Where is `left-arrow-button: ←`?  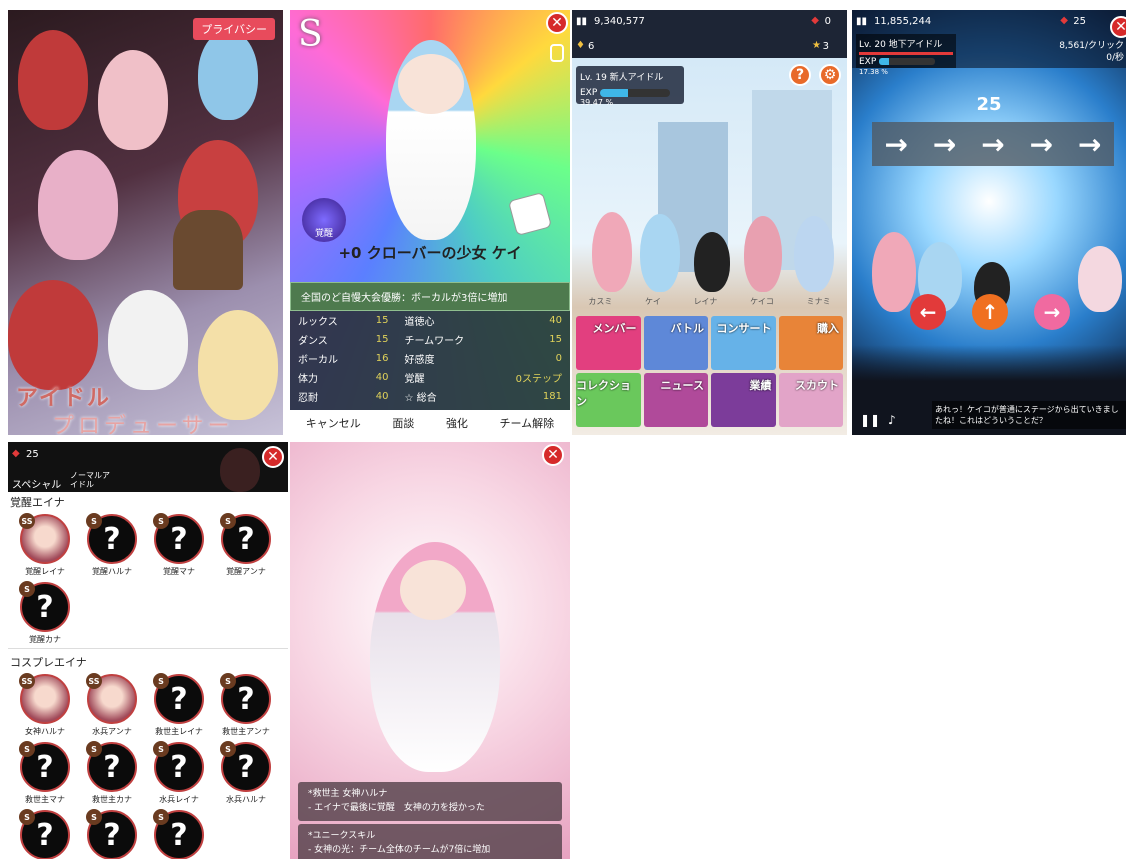 left-arrow-button: ← is located at coordinates (928, 312).